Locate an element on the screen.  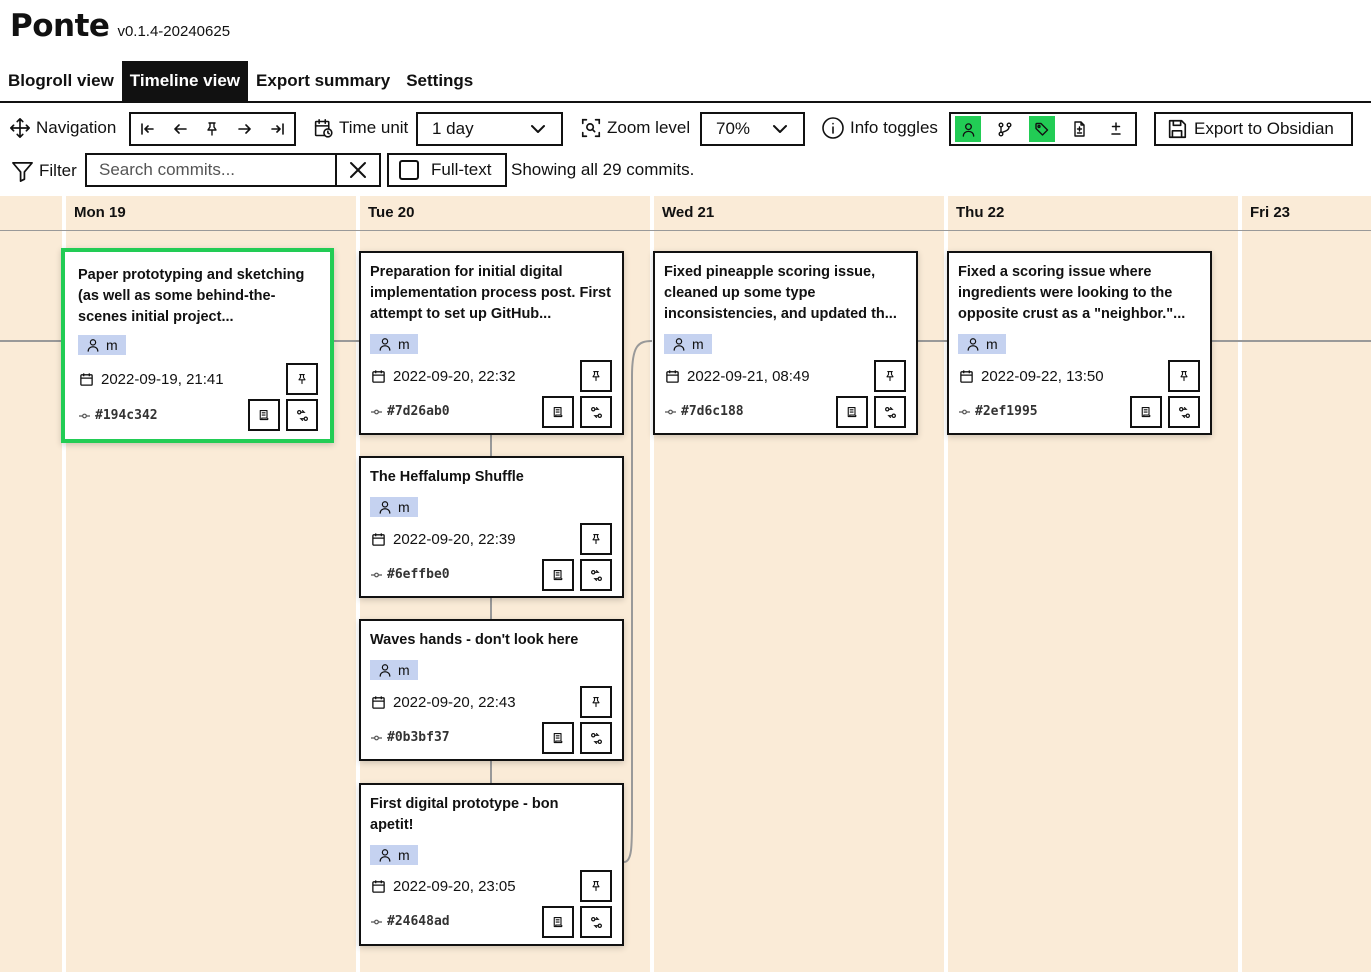
navigation-label: Navigation is located at coordinates (76, 127).